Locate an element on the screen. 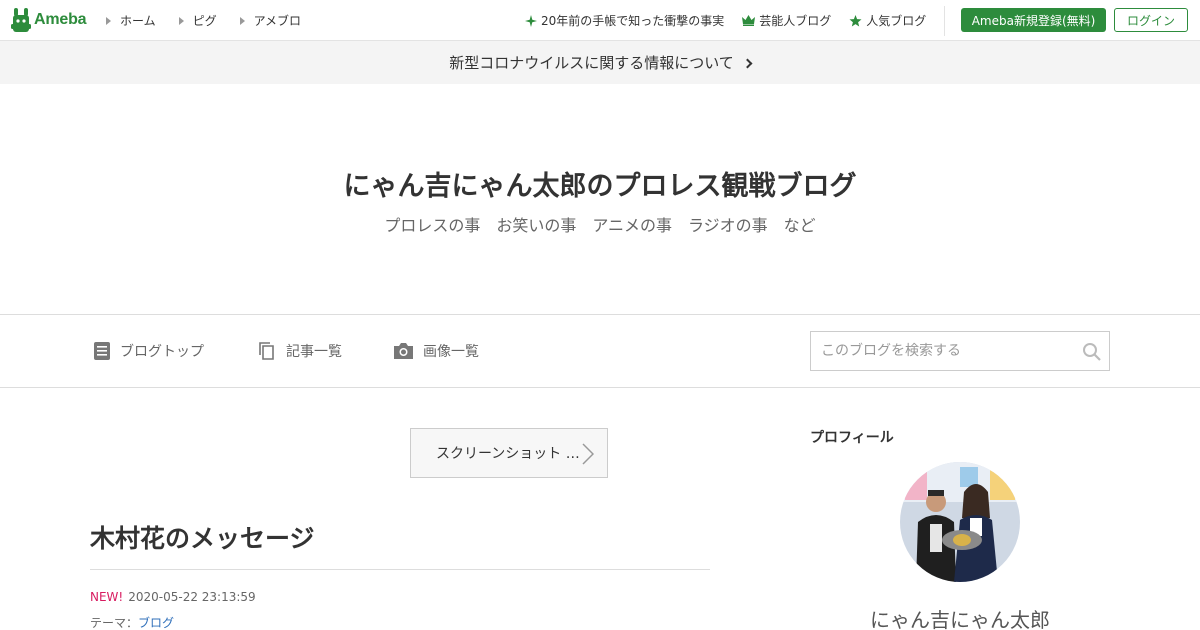 This screenshot has height=630, width=1200. title-divider is located at coordinates (400, 569).